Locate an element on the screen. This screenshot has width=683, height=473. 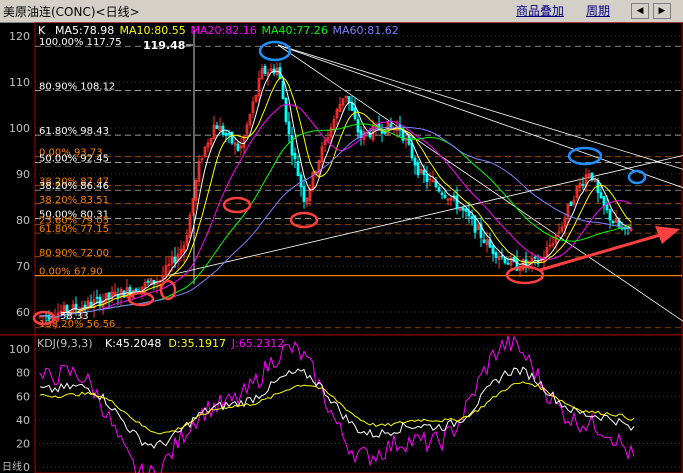
moving-average-legend: MA40:77.26 is located at coordinates (295, 30).